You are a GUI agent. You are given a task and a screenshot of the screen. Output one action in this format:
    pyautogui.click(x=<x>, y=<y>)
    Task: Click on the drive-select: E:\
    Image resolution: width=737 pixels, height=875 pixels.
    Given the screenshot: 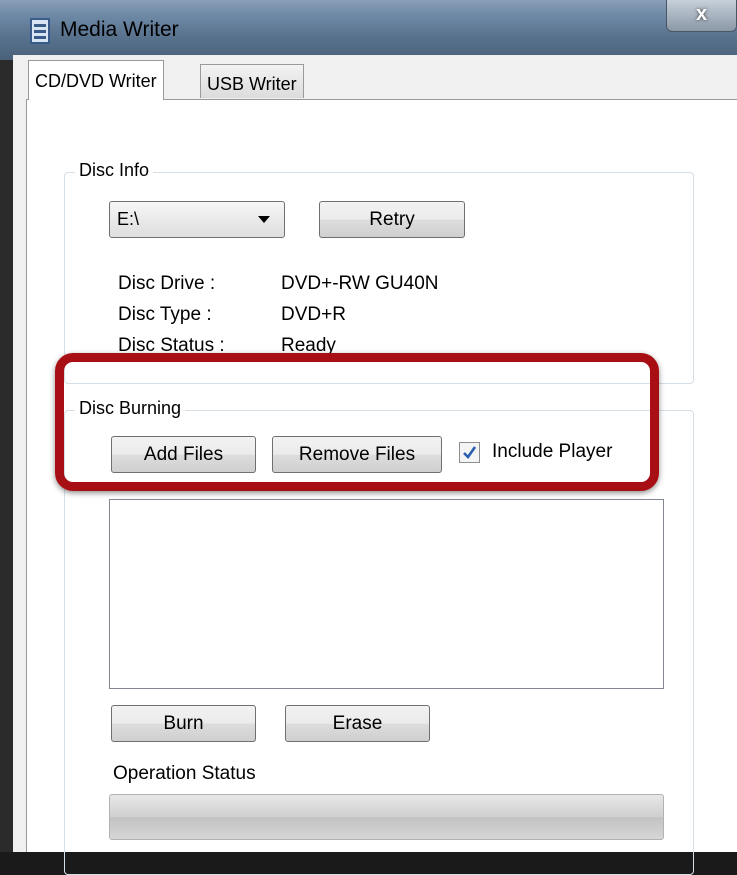 What is the action you would take?
    pyautogui.click(x=197, y=219)
    